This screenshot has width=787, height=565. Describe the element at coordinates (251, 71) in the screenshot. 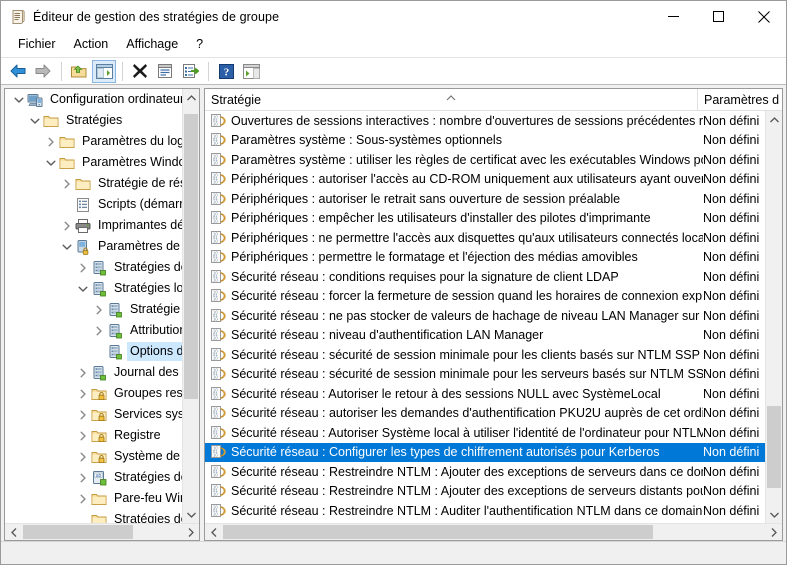

I see `show-action-pane-button` at that location.